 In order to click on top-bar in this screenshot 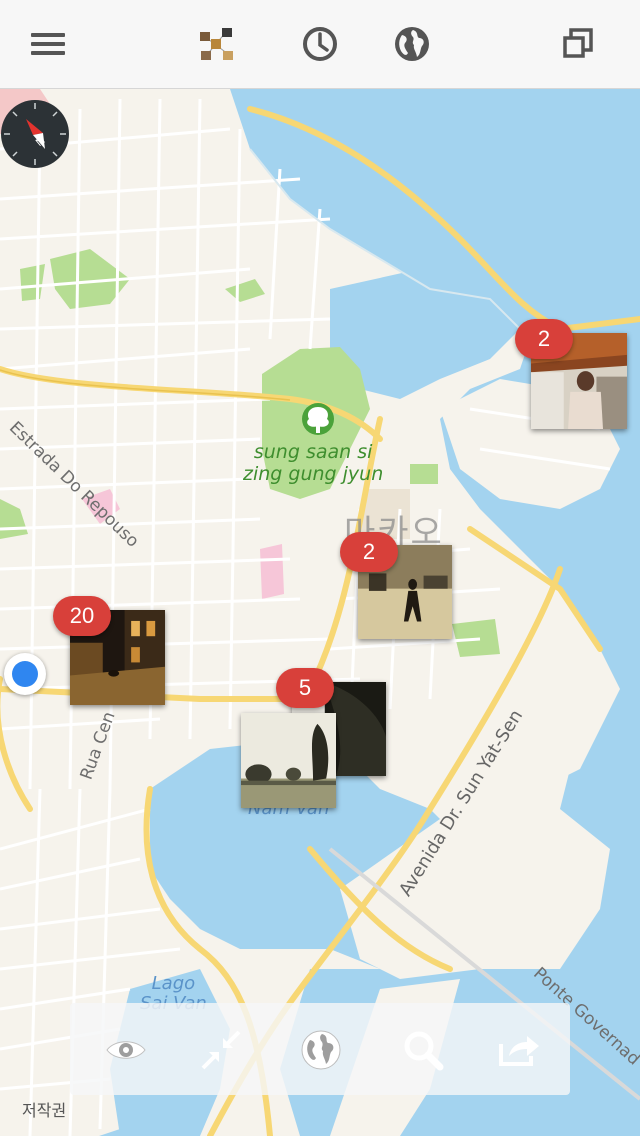, I will do `click(320, 44)`.